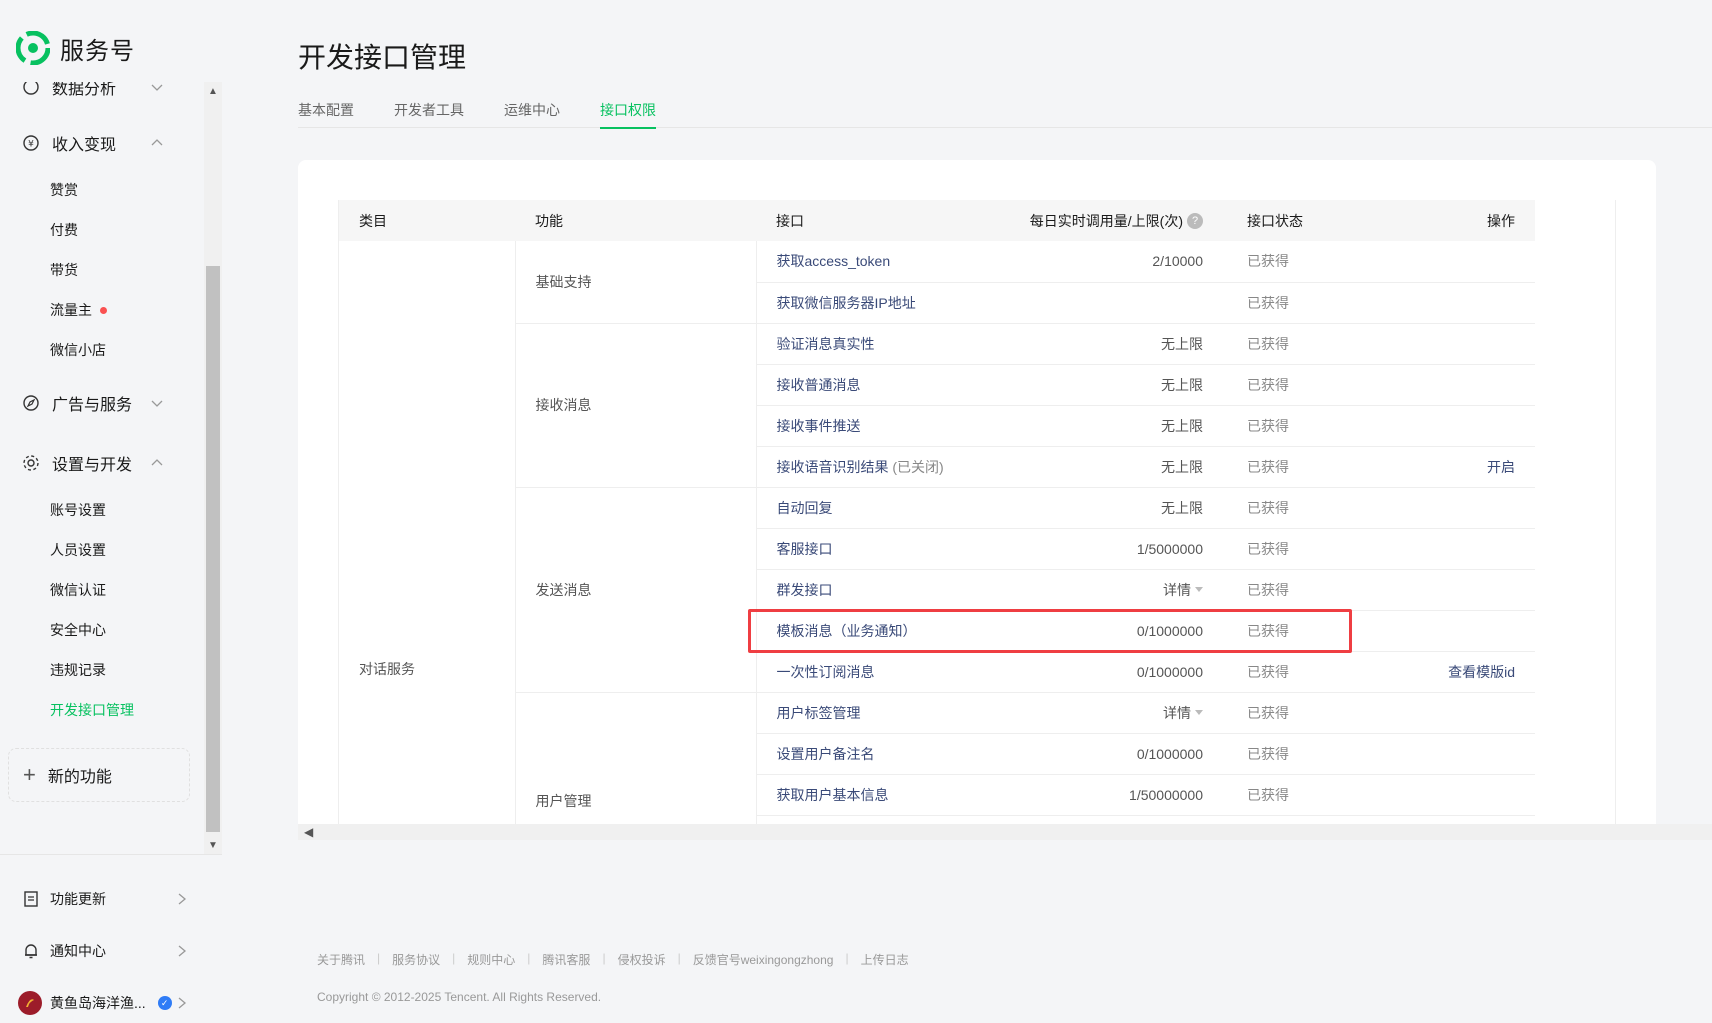  What do you see at coordinates (1106, 220) in the screenshot?
I see `usage-header-label: 每日实时调用量/上限(次)` at bounding box center [1106, 220].